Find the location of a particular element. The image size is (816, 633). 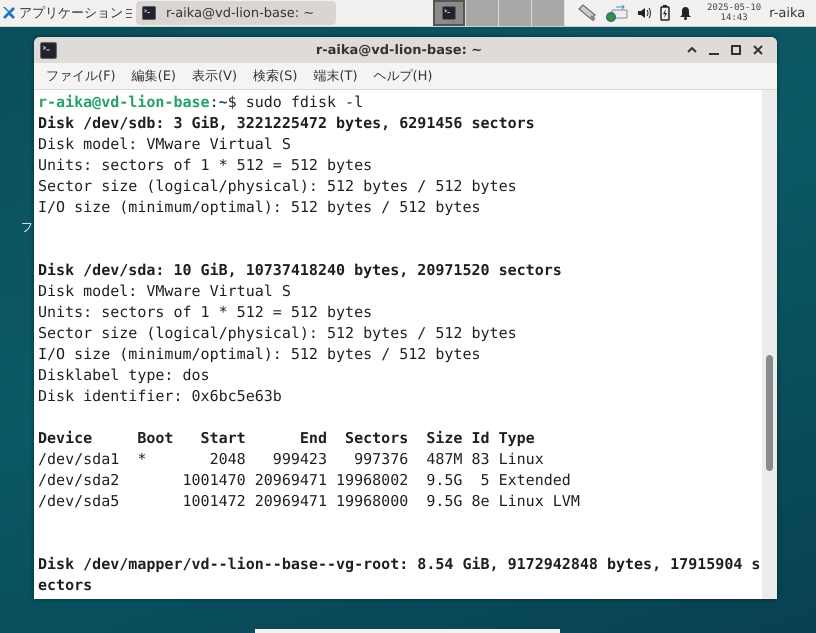

terminal-line: Device Boot Start End Sectors Size Id Type is located at coordinates (287, 438).